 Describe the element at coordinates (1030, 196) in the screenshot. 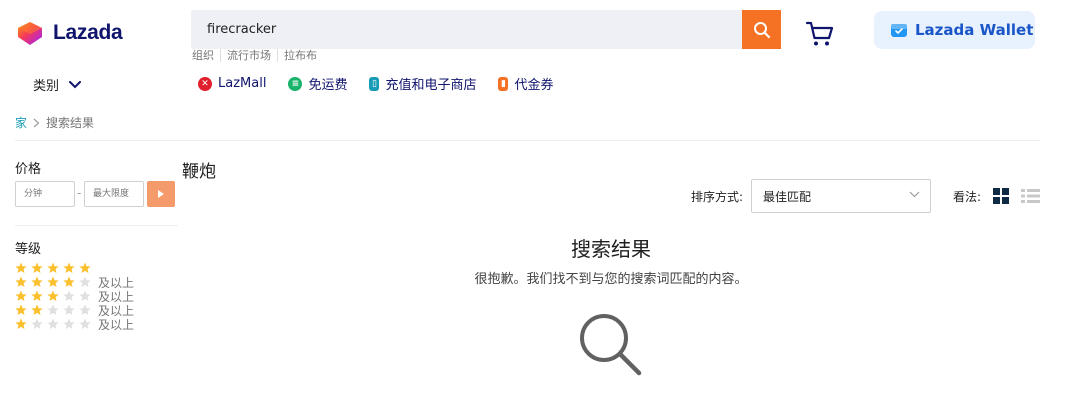

I see `list-view-icon` at that location.